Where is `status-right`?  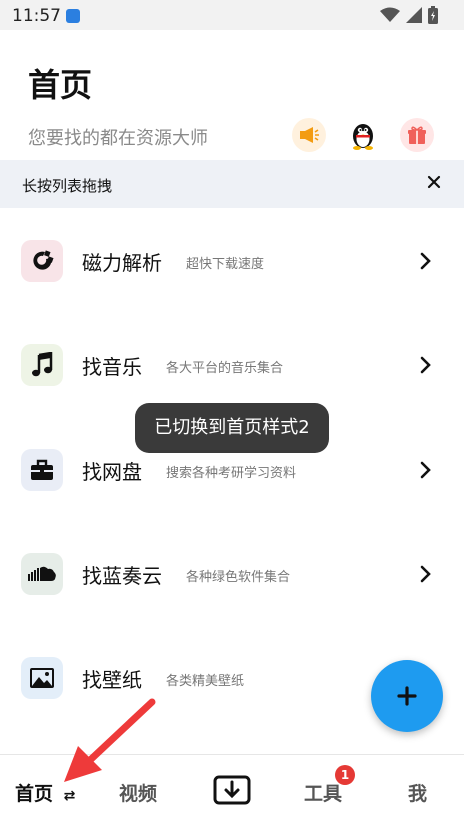 status-right is located at coordinates (409, 15).